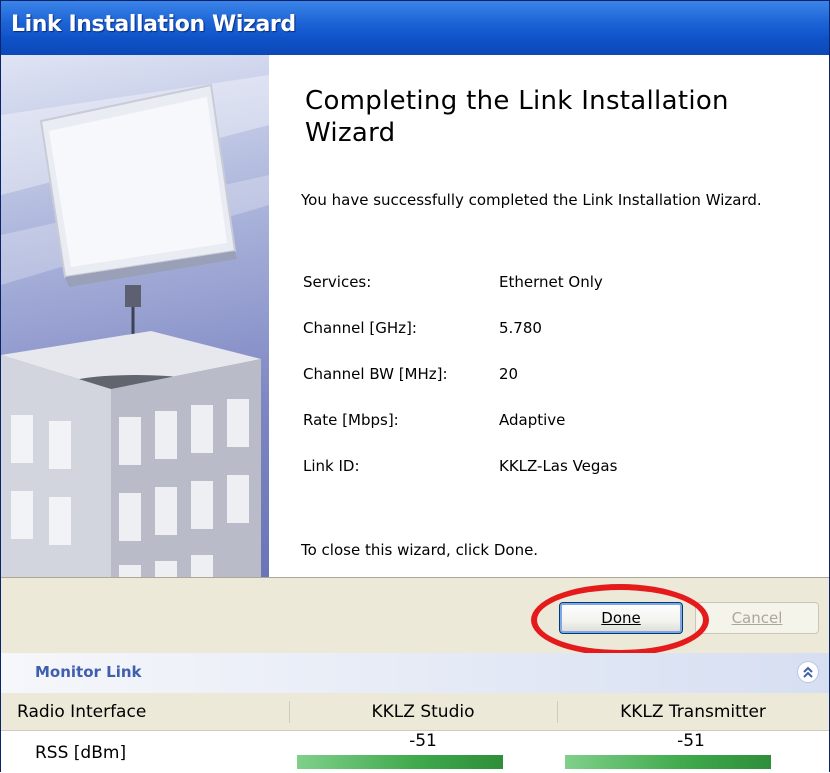 The image size is (830, 773). I want to click on row-label: RSS [dBm], so click(81, 753).